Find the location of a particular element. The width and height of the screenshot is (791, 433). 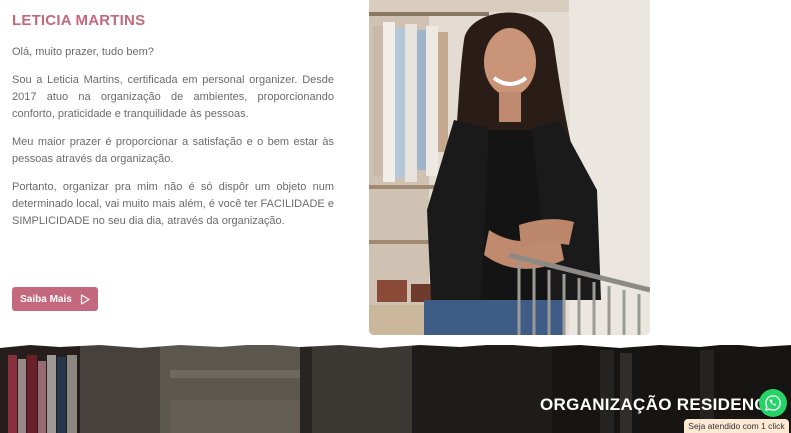

play-outline-icon is located at coordinates (85, 299).